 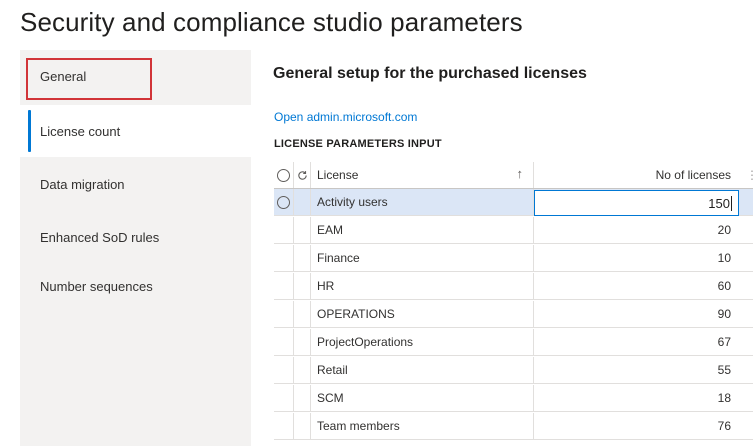 I want to click on license-name: HR, so click(x=326, y=286).